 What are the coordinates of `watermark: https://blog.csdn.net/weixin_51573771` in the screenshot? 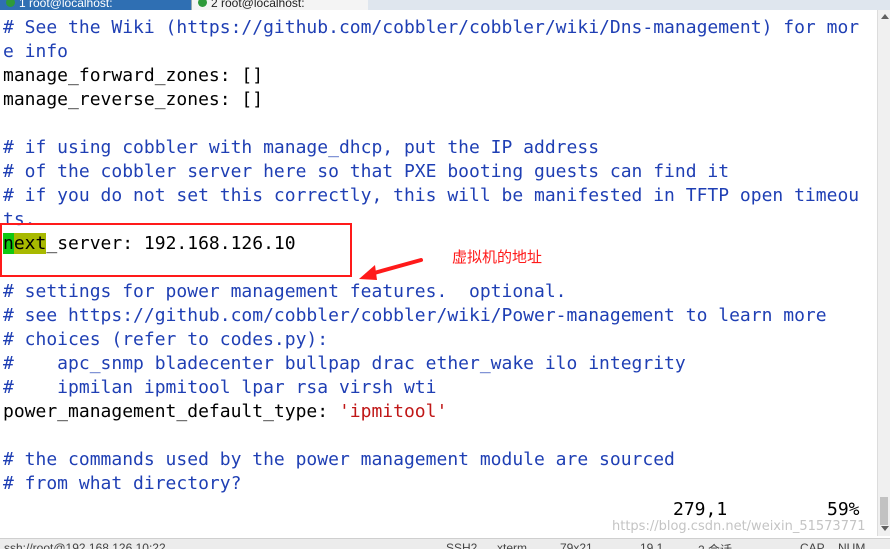 It's located at (739, 526).